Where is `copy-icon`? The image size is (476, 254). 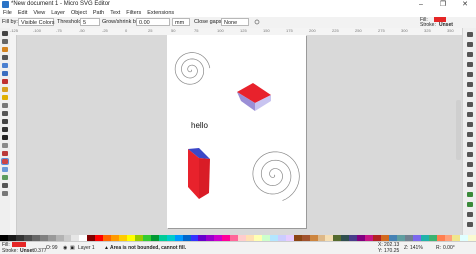 copy-icon is located at coordinates (470, 114).